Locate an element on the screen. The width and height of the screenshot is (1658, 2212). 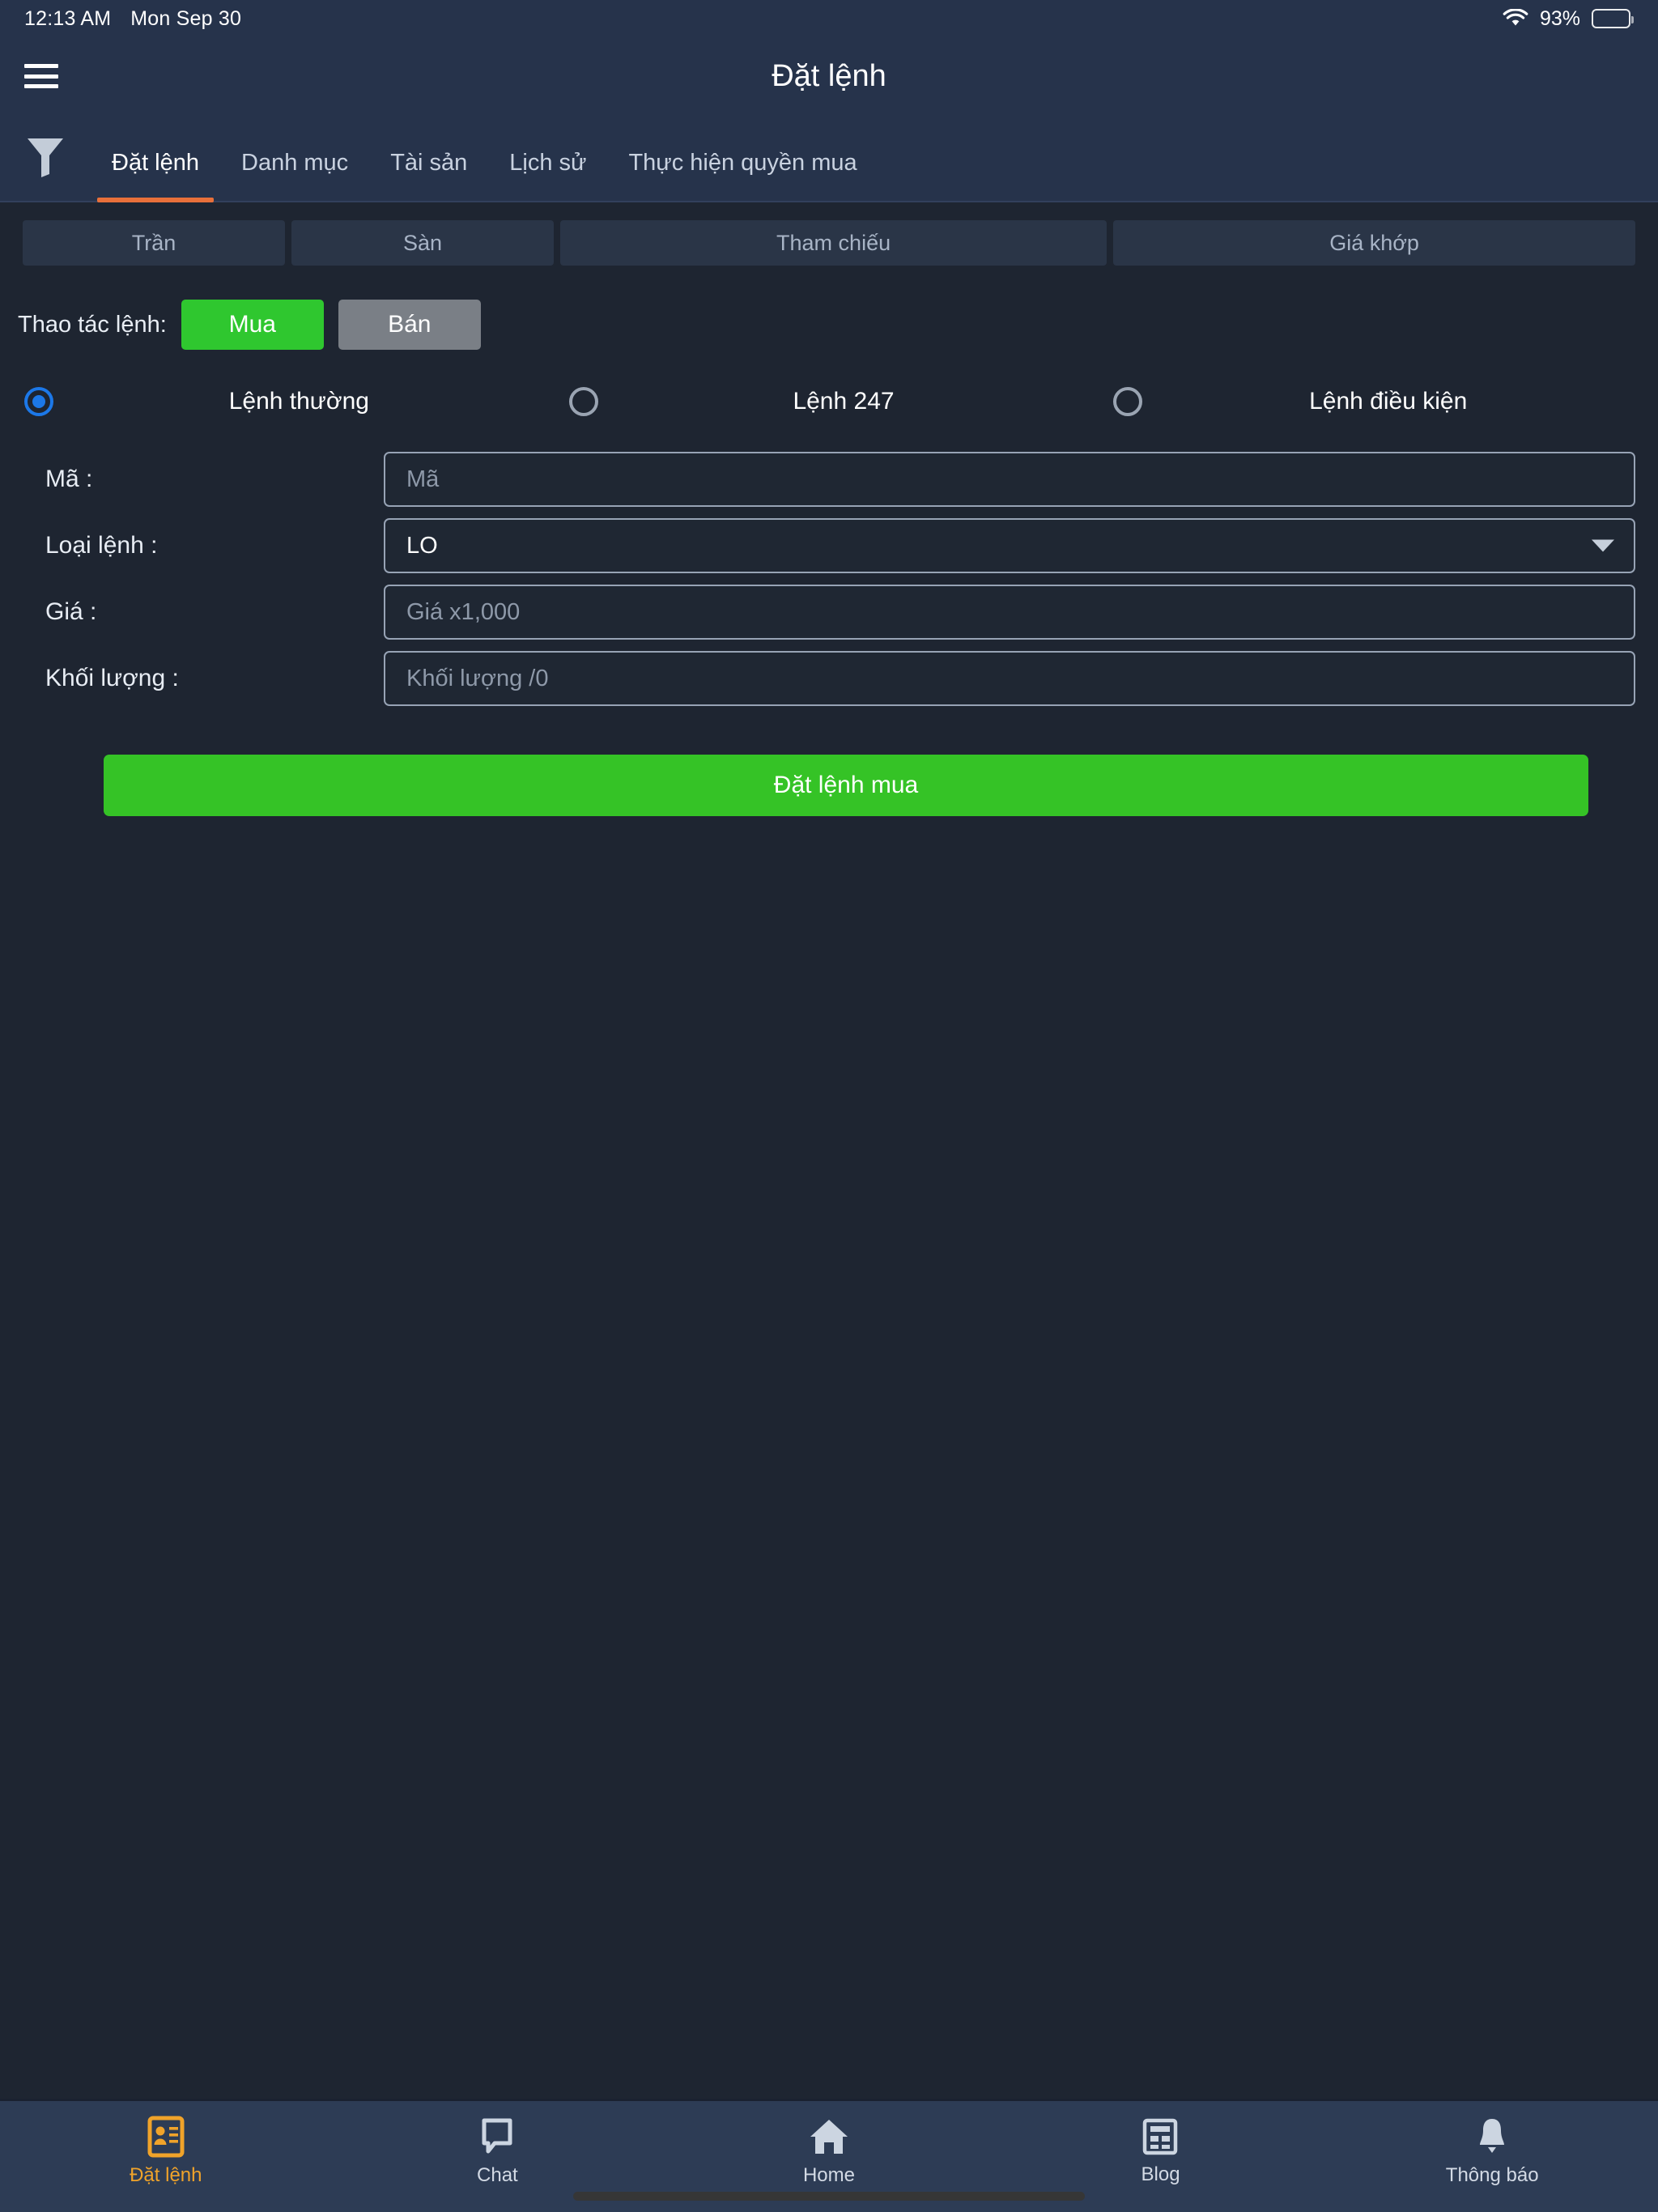
form-row-price: Giá : is located at coordinates (829, 612).